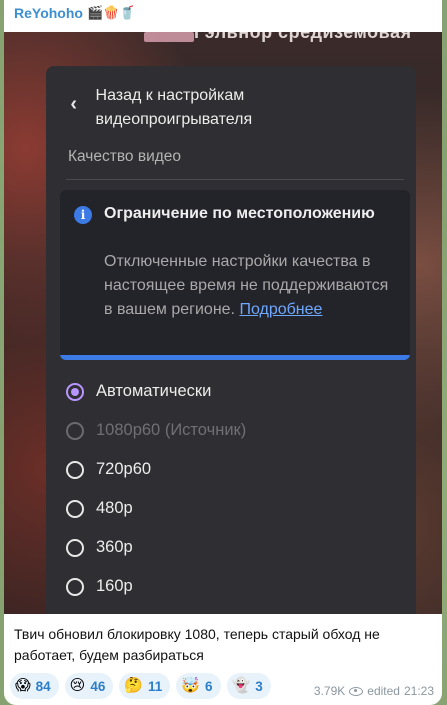 This screenshot has width=447, height=705. Describe the element at coordinates (145, 686) in the screenshot. I see `reaction-thinking: 🤔 11` at that location.